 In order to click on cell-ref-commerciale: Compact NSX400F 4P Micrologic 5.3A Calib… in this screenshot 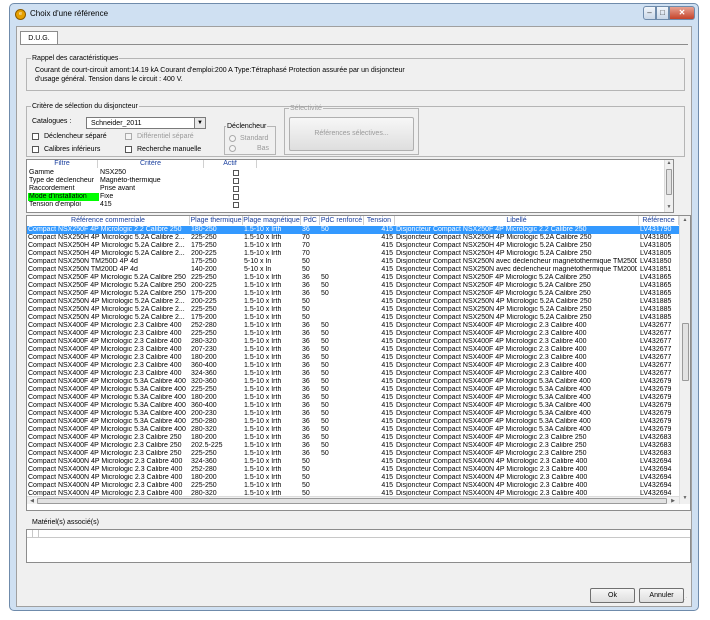, I will do `click(107, 413)`.